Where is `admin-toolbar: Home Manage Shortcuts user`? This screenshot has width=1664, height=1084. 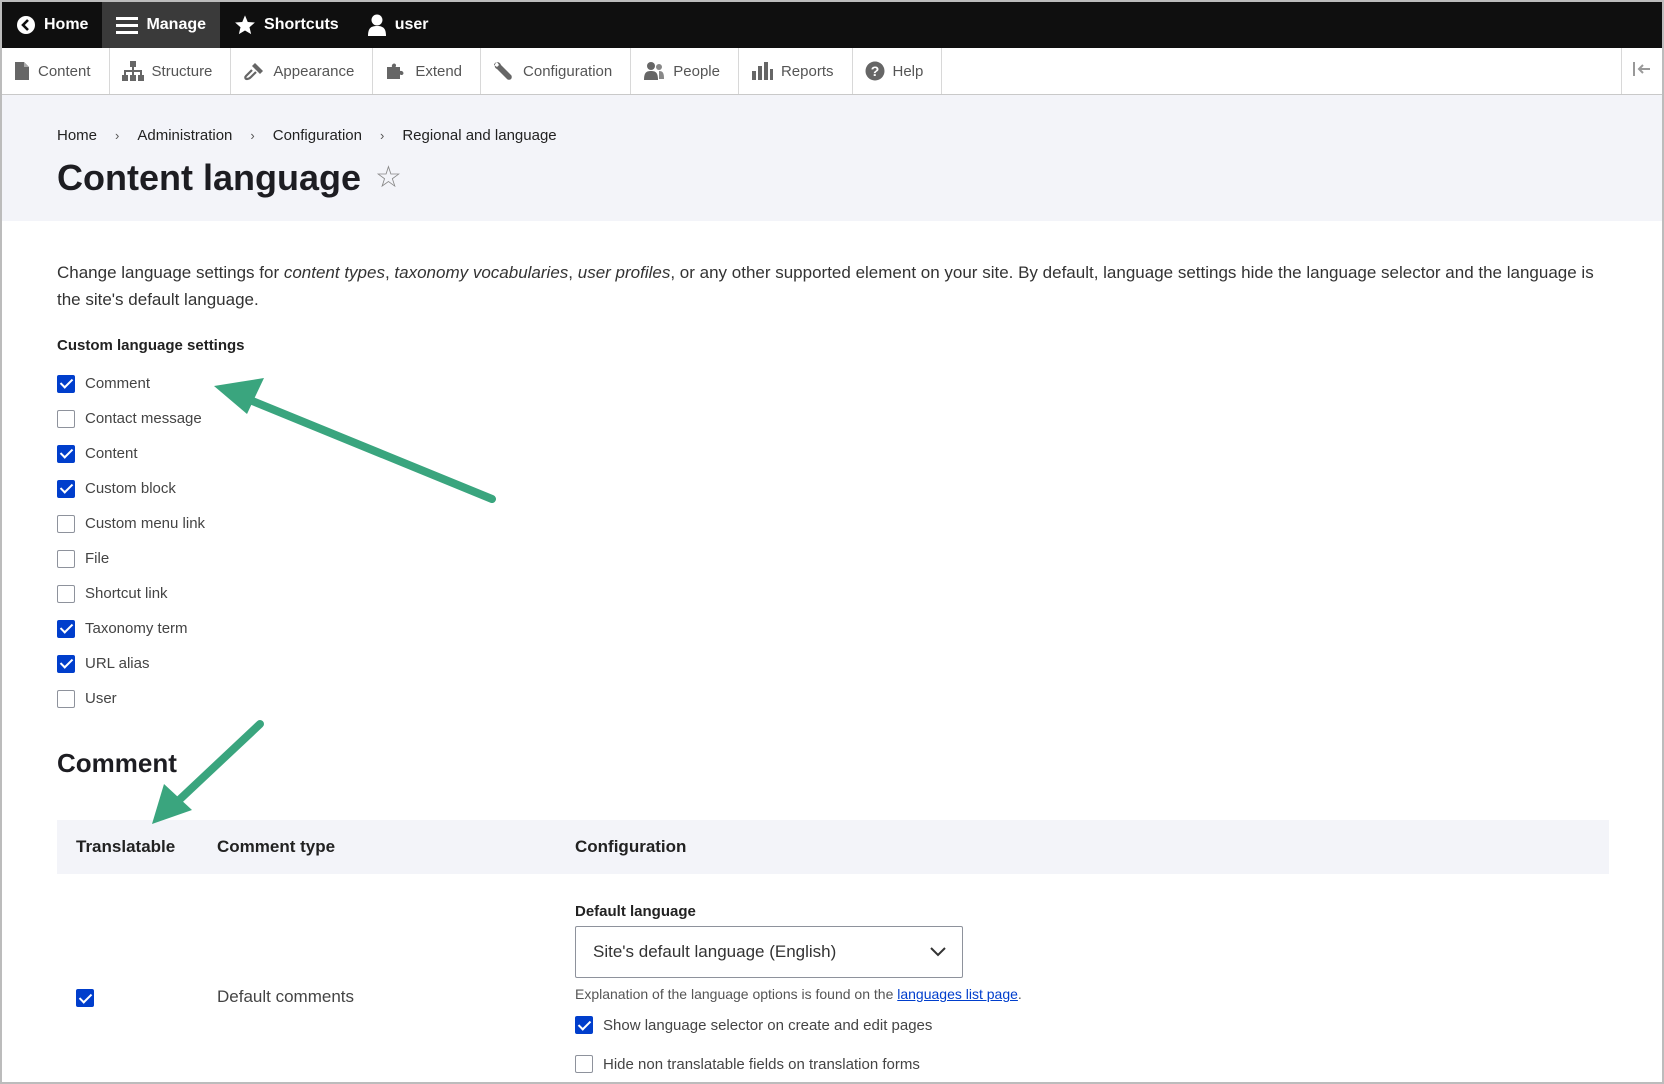 admin-toolbar: Home Manage Shortcuts user is located at coordinates (832, 25).